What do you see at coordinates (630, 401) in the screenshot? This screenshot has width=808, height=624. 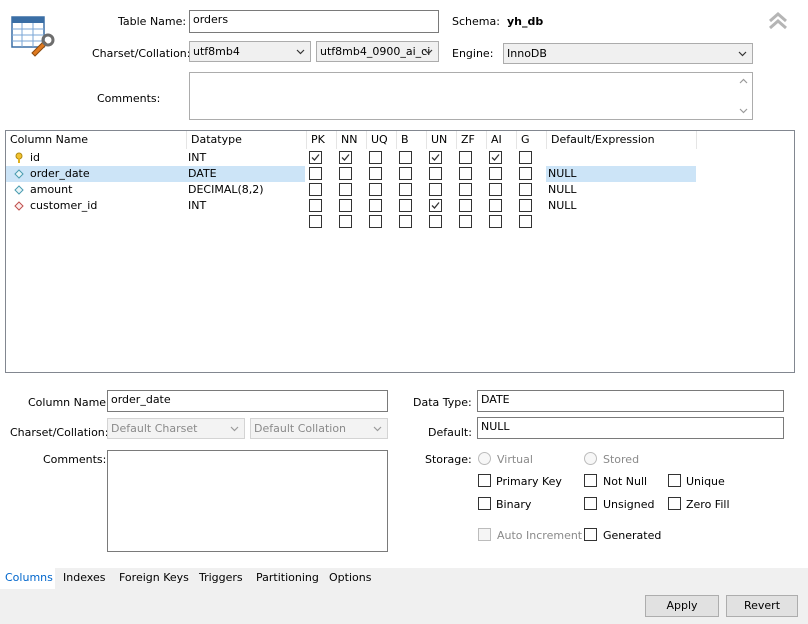 I see `data-type-input: DATE` at bounding box center [630, 401].